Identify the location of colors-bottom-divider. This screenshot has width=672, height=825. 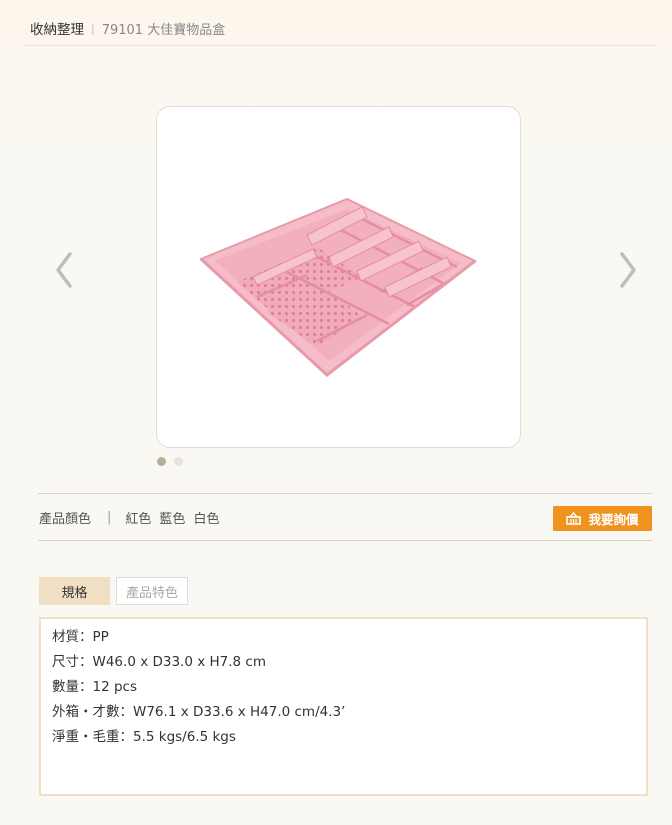
(345, 540).